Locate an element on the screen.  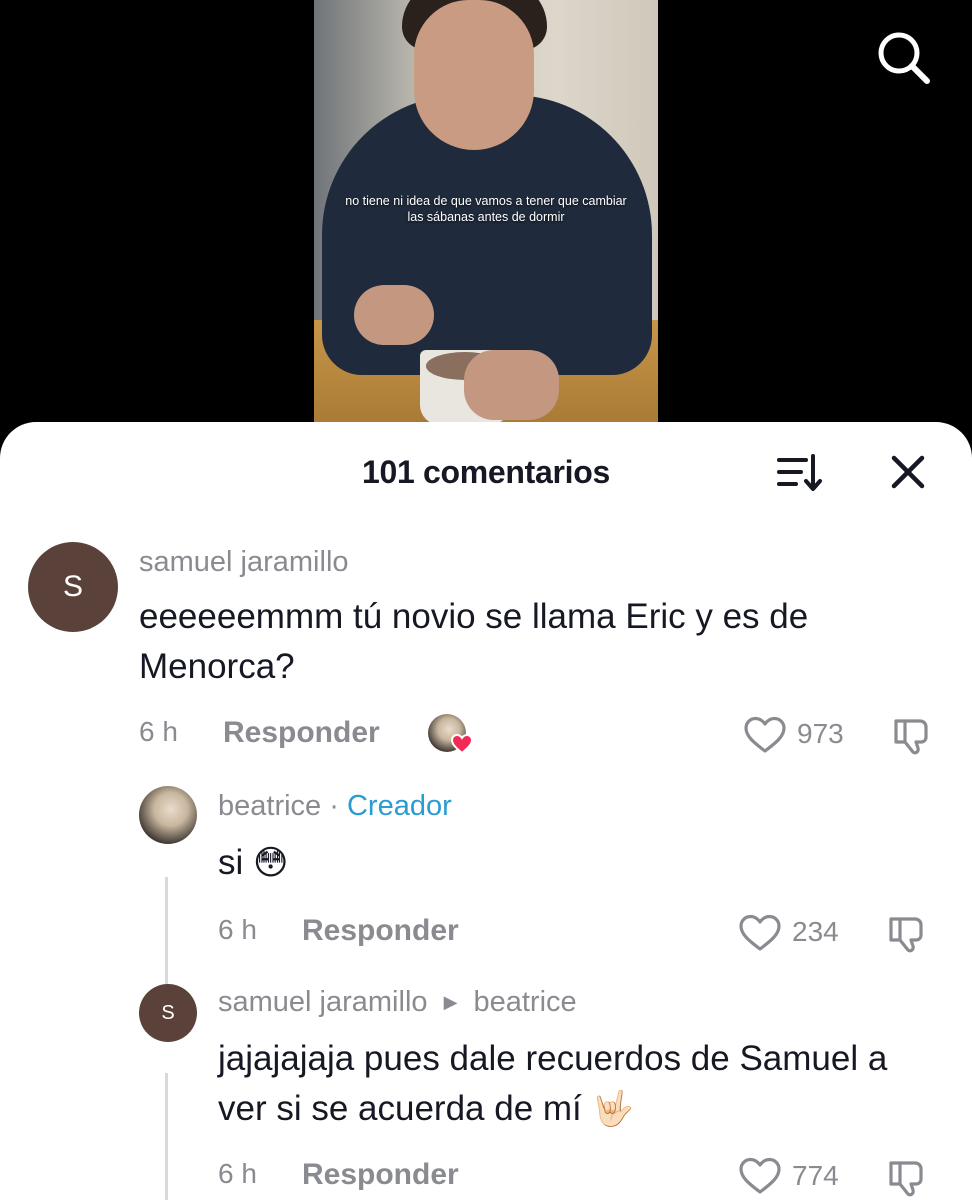
love-you-gesture-emoji: 🤟🏻 is located at coordinates (612, 1109).